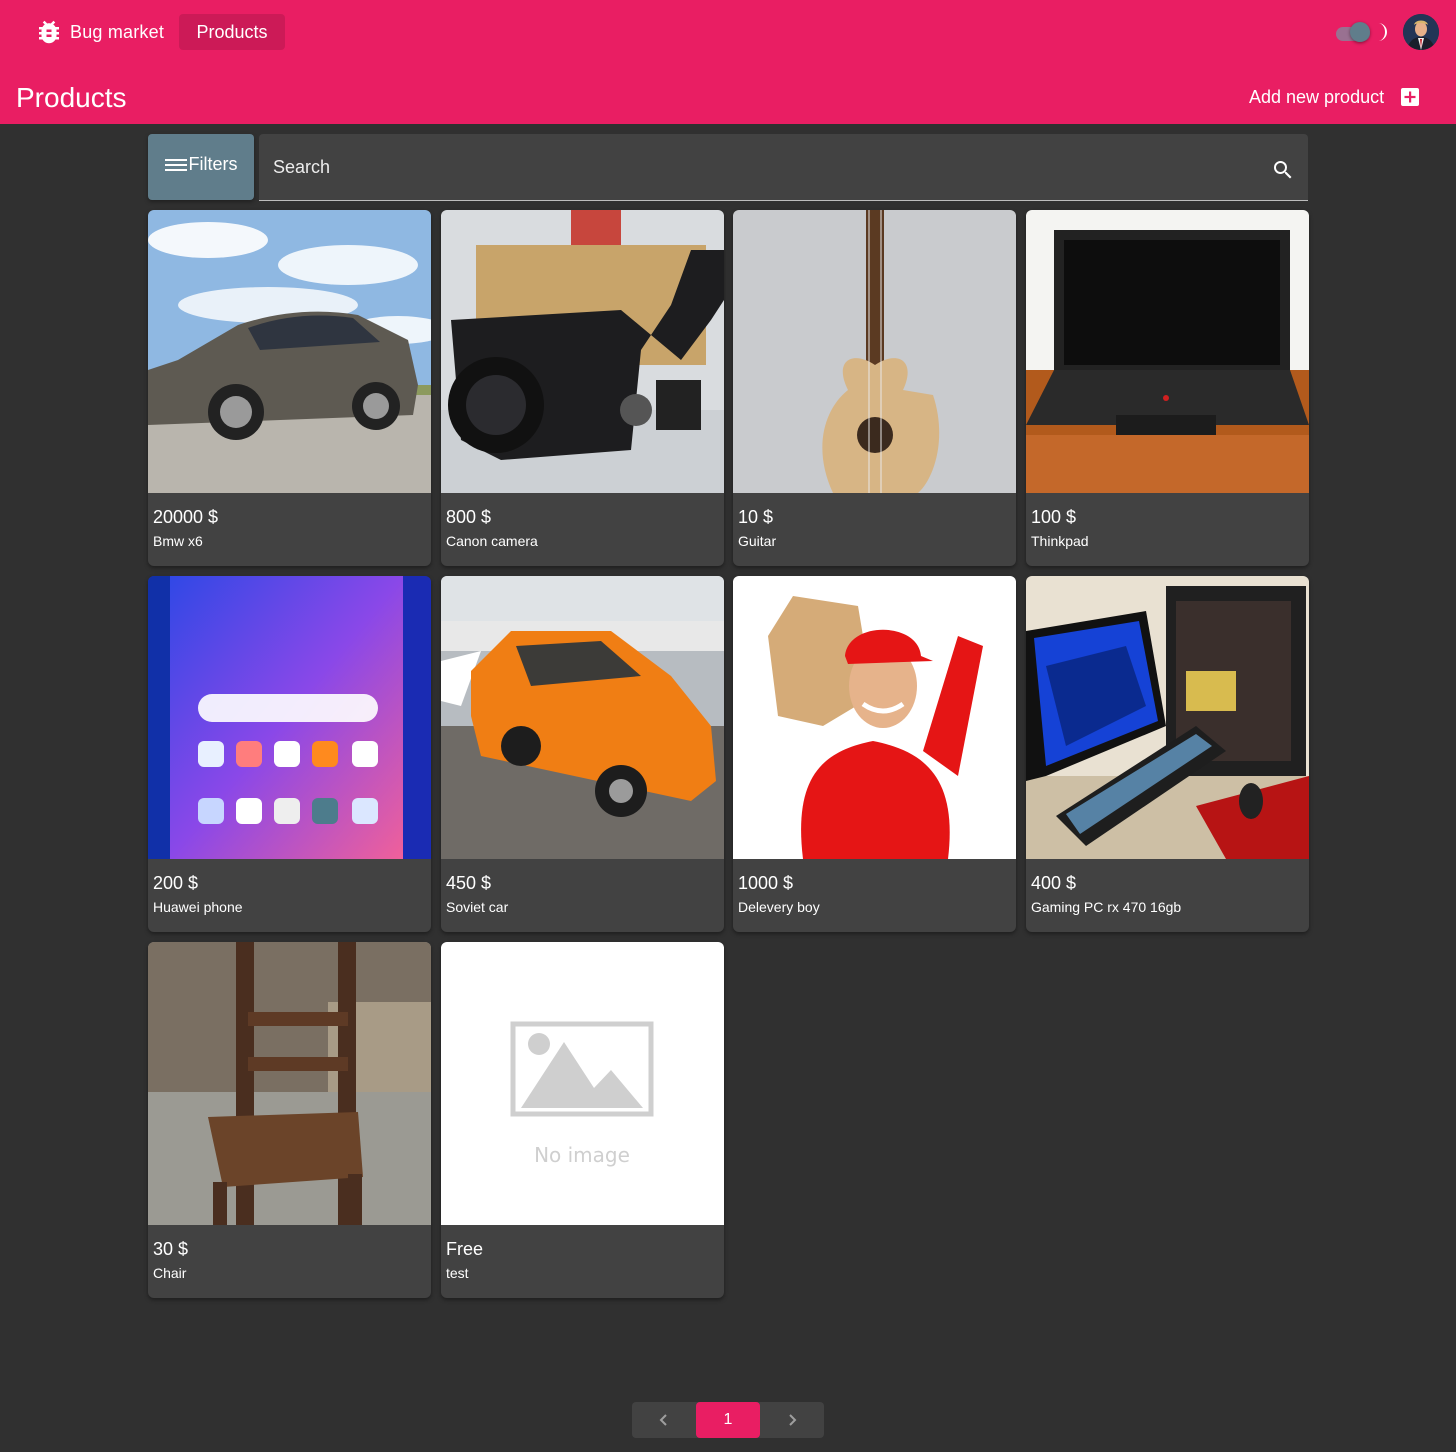 This screenshot has width=1456, height=1452. Describe the element at coordinates (465, 1249) in the screenshot. I see `product-price: Free` at that location.